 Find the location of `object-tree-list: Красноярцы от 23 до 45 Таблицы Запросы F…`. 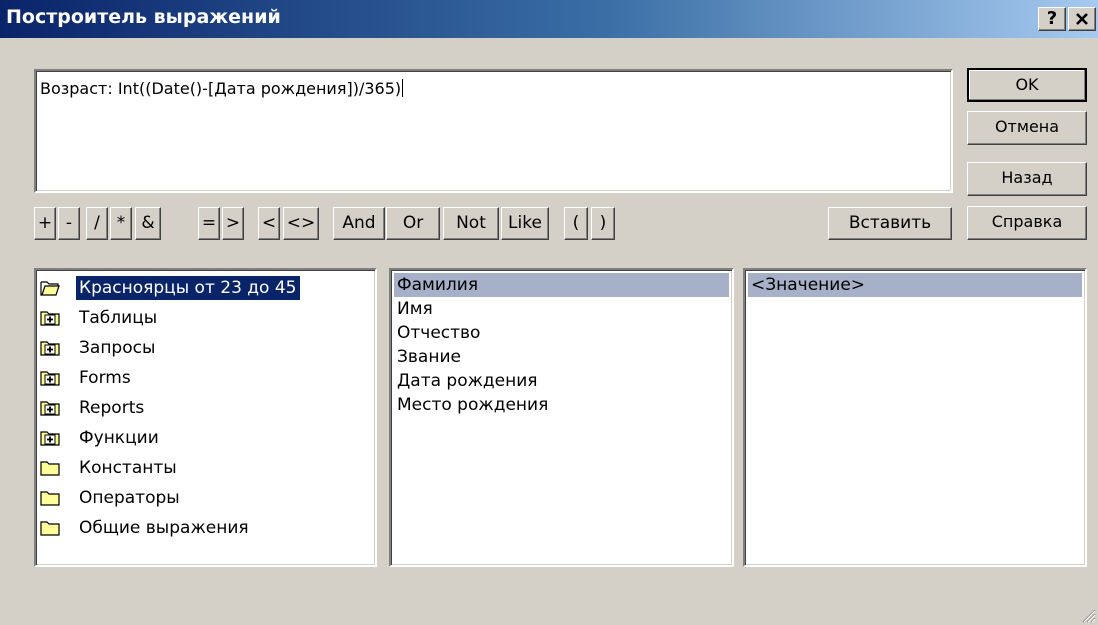

object-tree-list: Красноярцы от 23 до 45 Таблицы Запросы F… is located at coordinates (205, 417).